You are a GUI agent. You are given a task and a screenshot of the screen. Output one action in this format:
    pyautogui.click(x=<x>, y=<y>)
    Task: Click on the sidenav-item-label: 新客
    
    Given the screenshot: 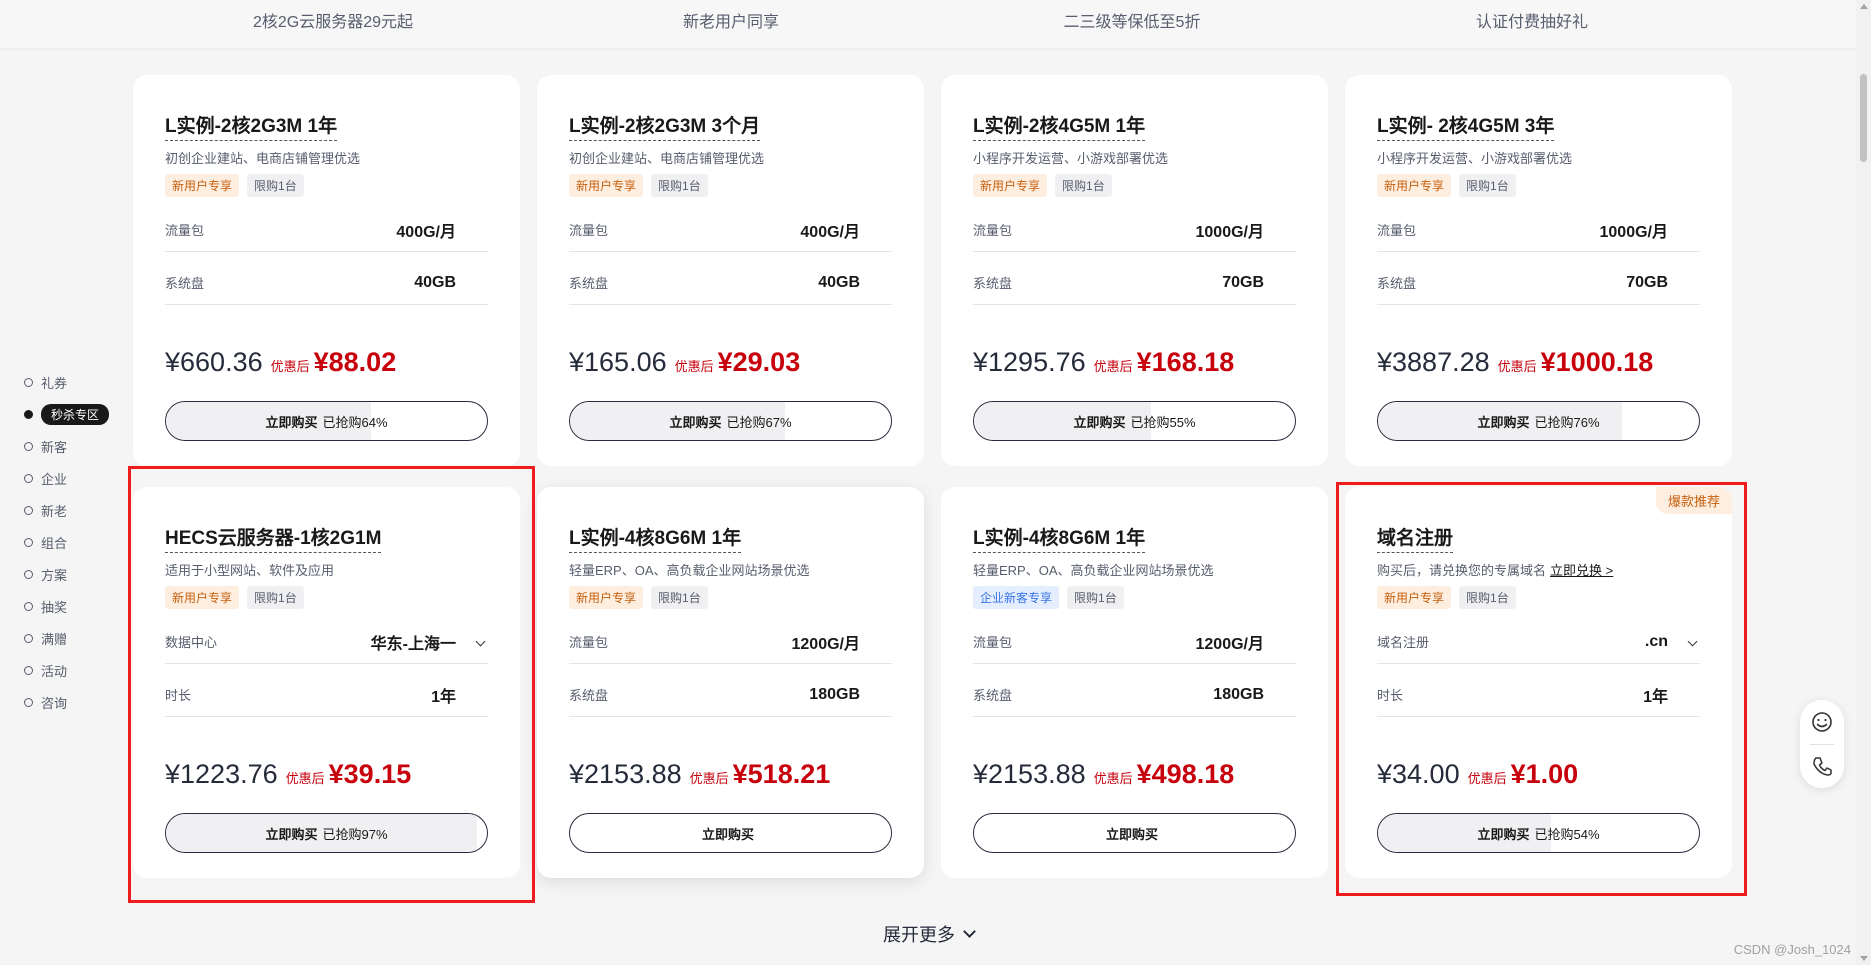 What is the action you would take?
    pyautogui.click(x=54, y=447)
    